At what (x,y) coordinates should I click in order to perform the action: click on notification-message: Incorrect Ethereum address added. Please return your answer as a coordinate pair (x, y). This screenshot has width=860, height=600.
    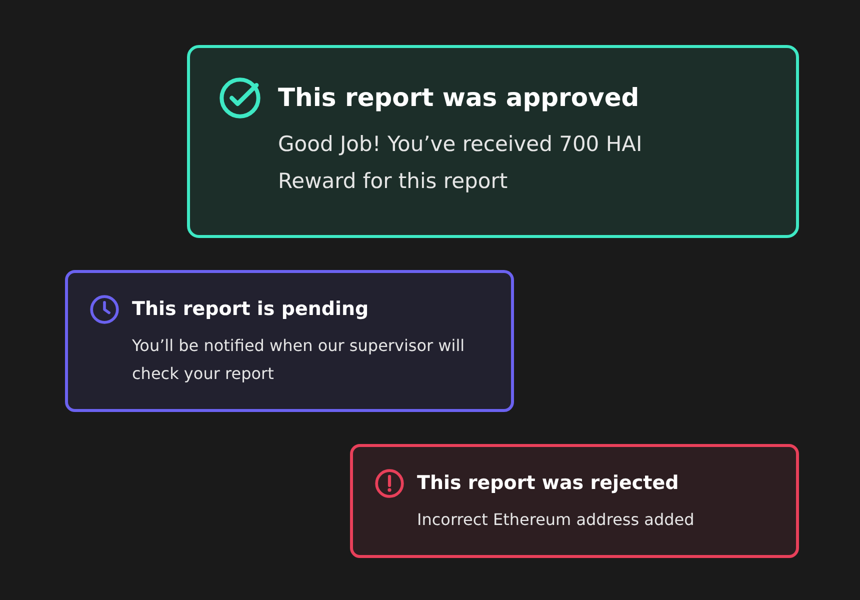
    Looking at the image, I should click on (556, 520).